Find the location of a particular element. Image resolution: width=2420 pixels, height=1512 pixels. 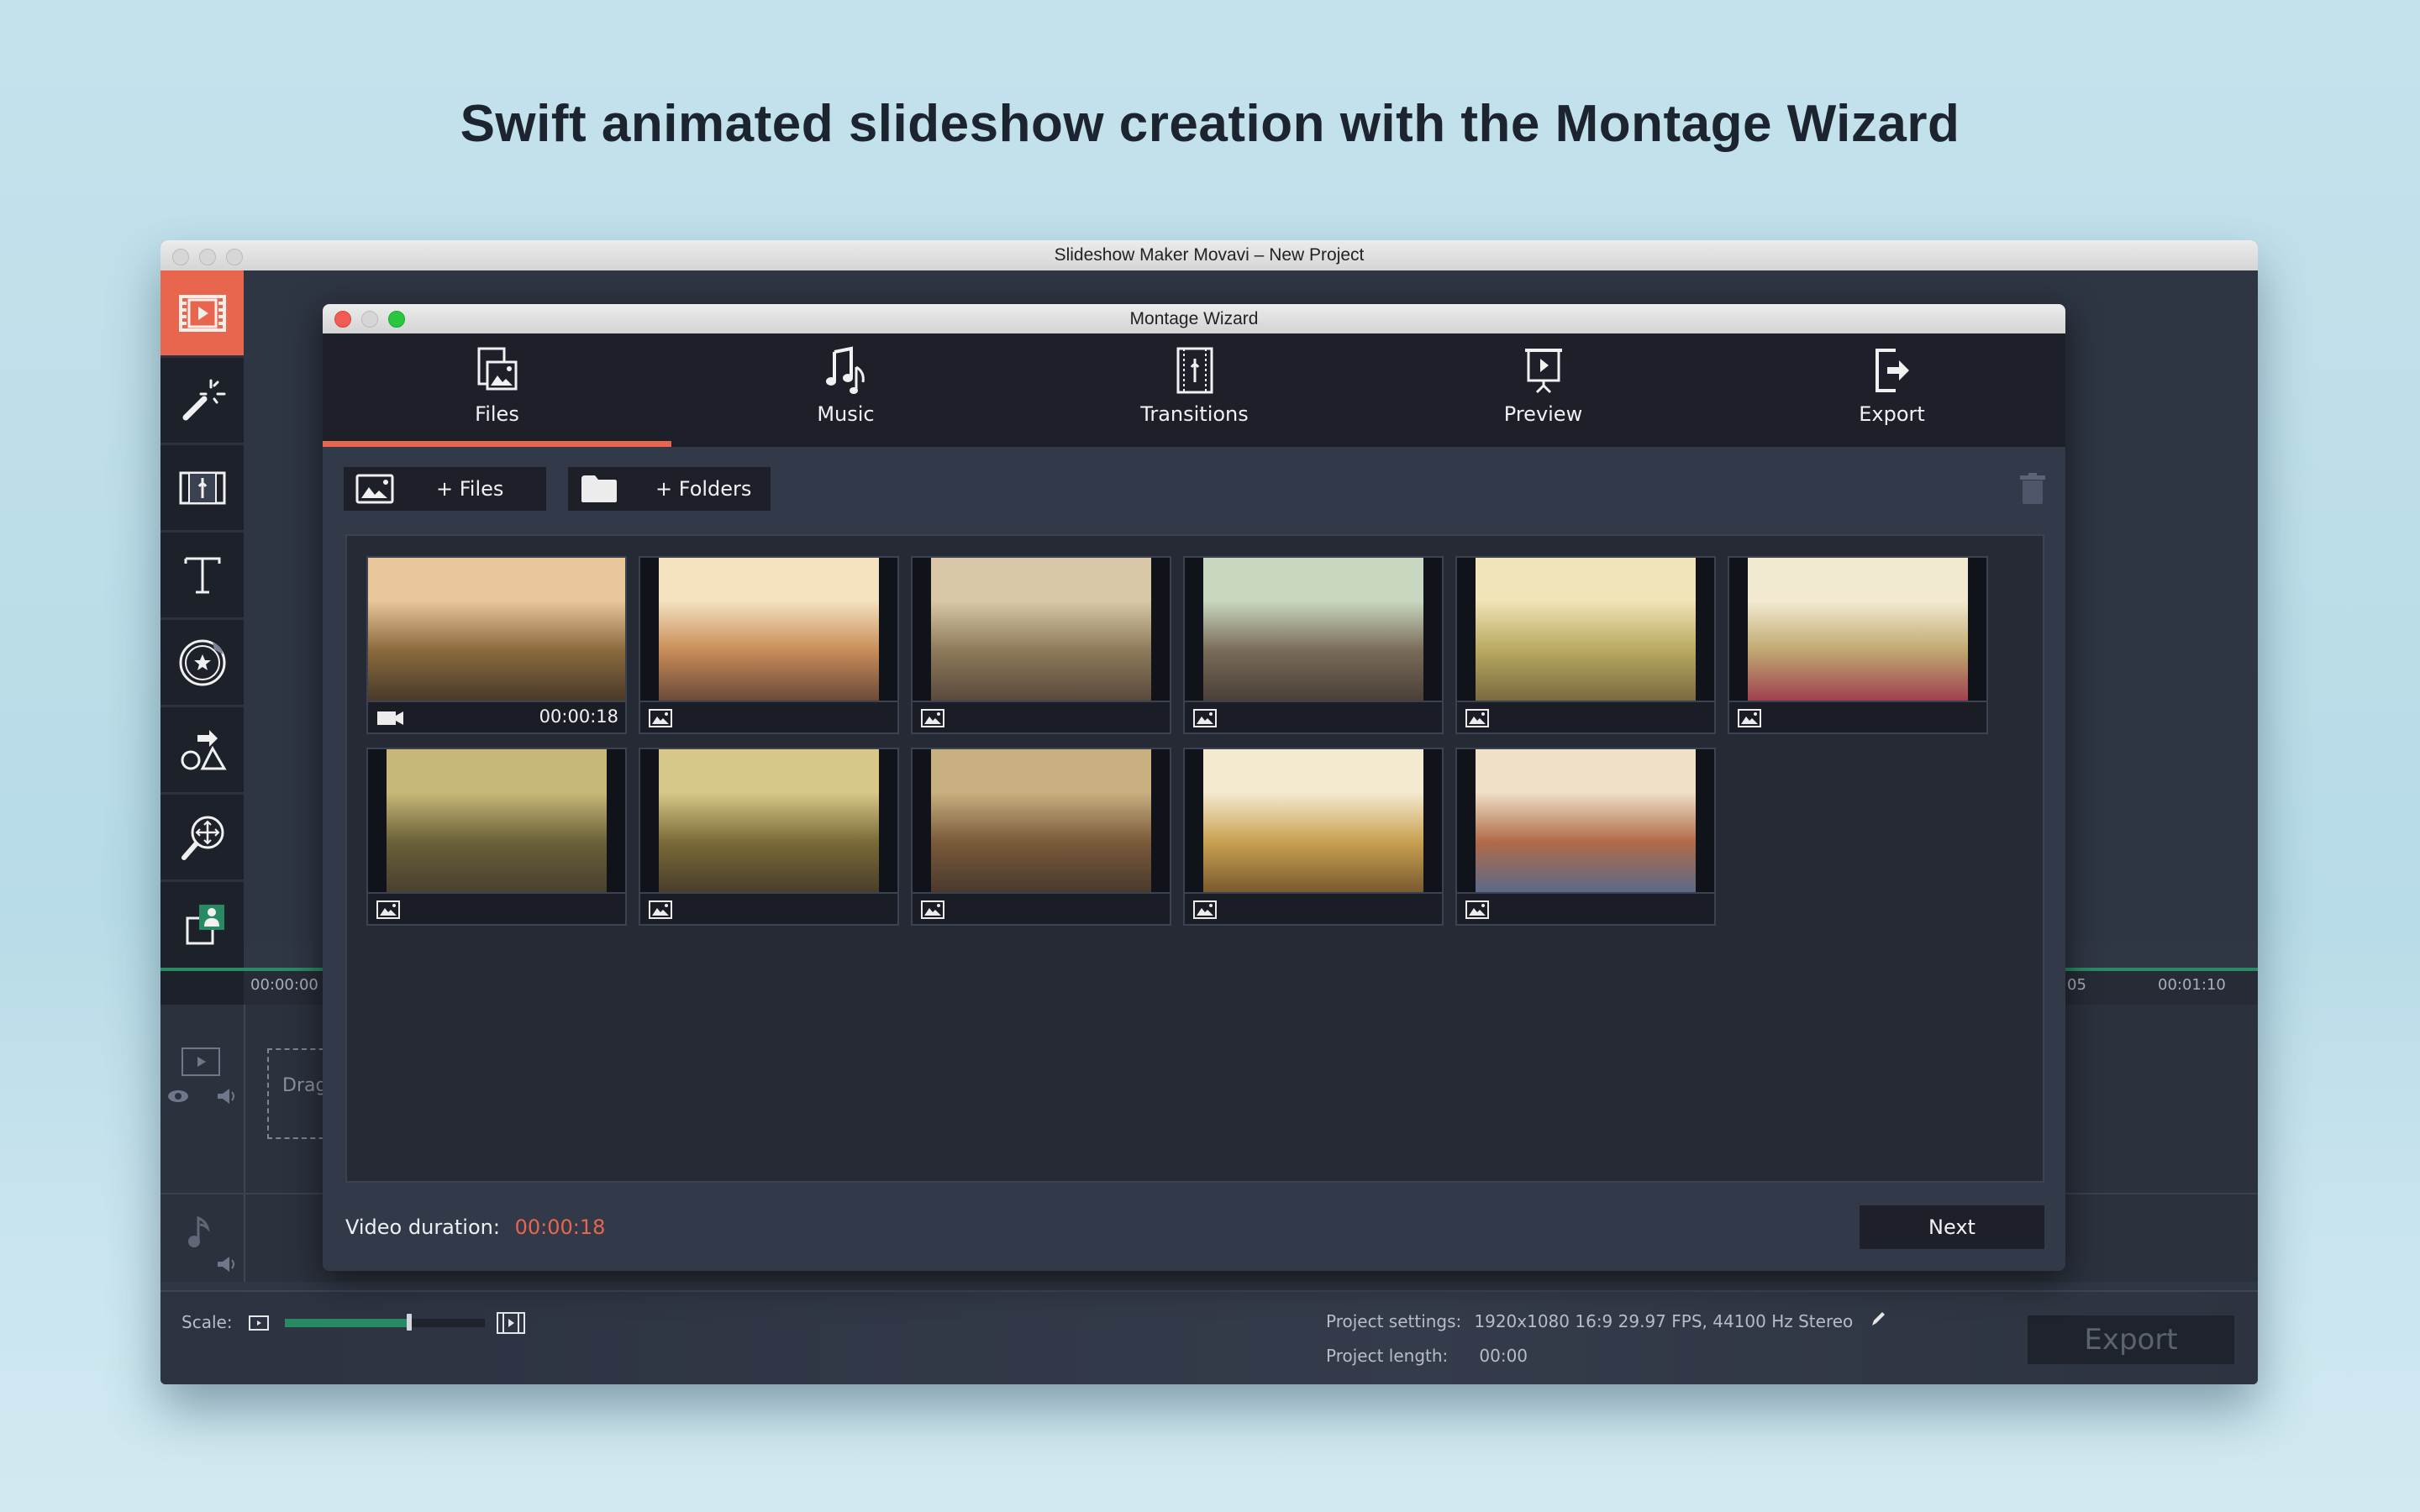

window-title: Slideshow Maker Movavi – New Project is located at coordinates (1209, 255).